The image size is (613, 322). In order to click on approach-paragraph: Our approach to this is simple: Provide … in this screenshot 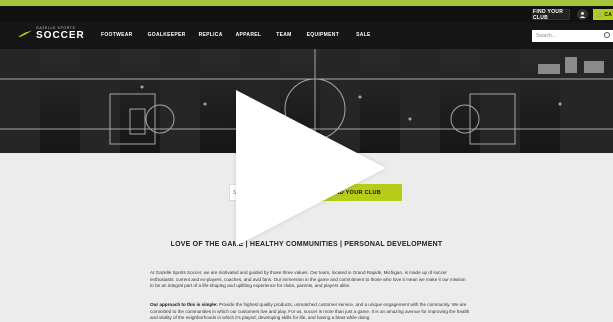, I will do `click(310, 312)`.